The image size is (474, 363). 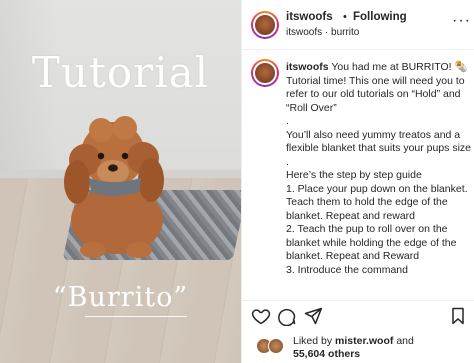 What do you see at coordinates (136, 316) in the screenshot?
I see `subtitle-underline` at bounding box center [136, 316].